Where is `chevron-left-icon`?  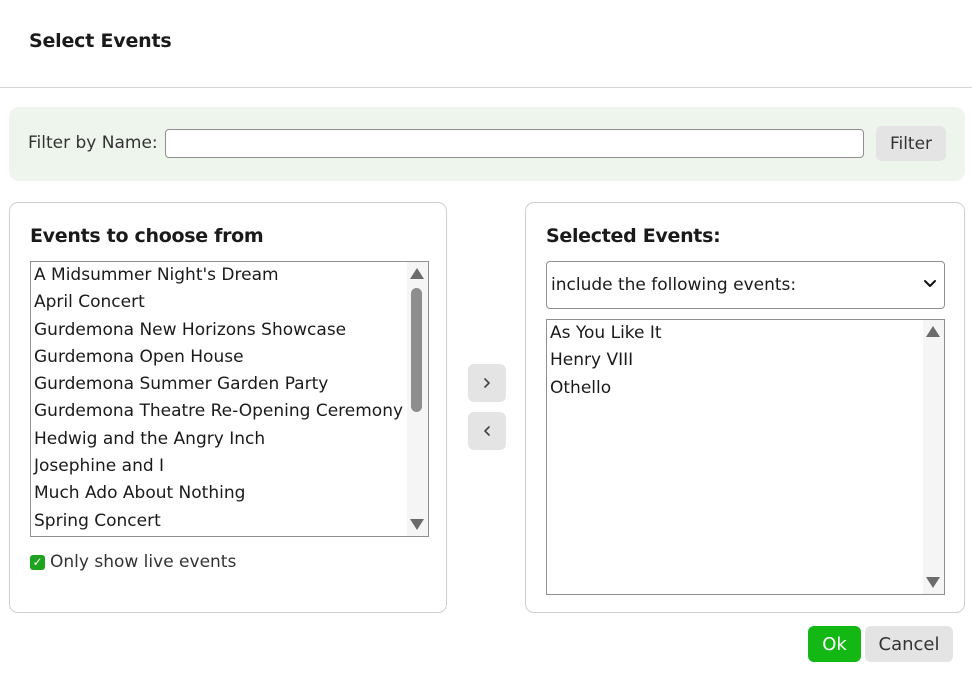 chevron-left-icon is located at coordinates (487, 431).